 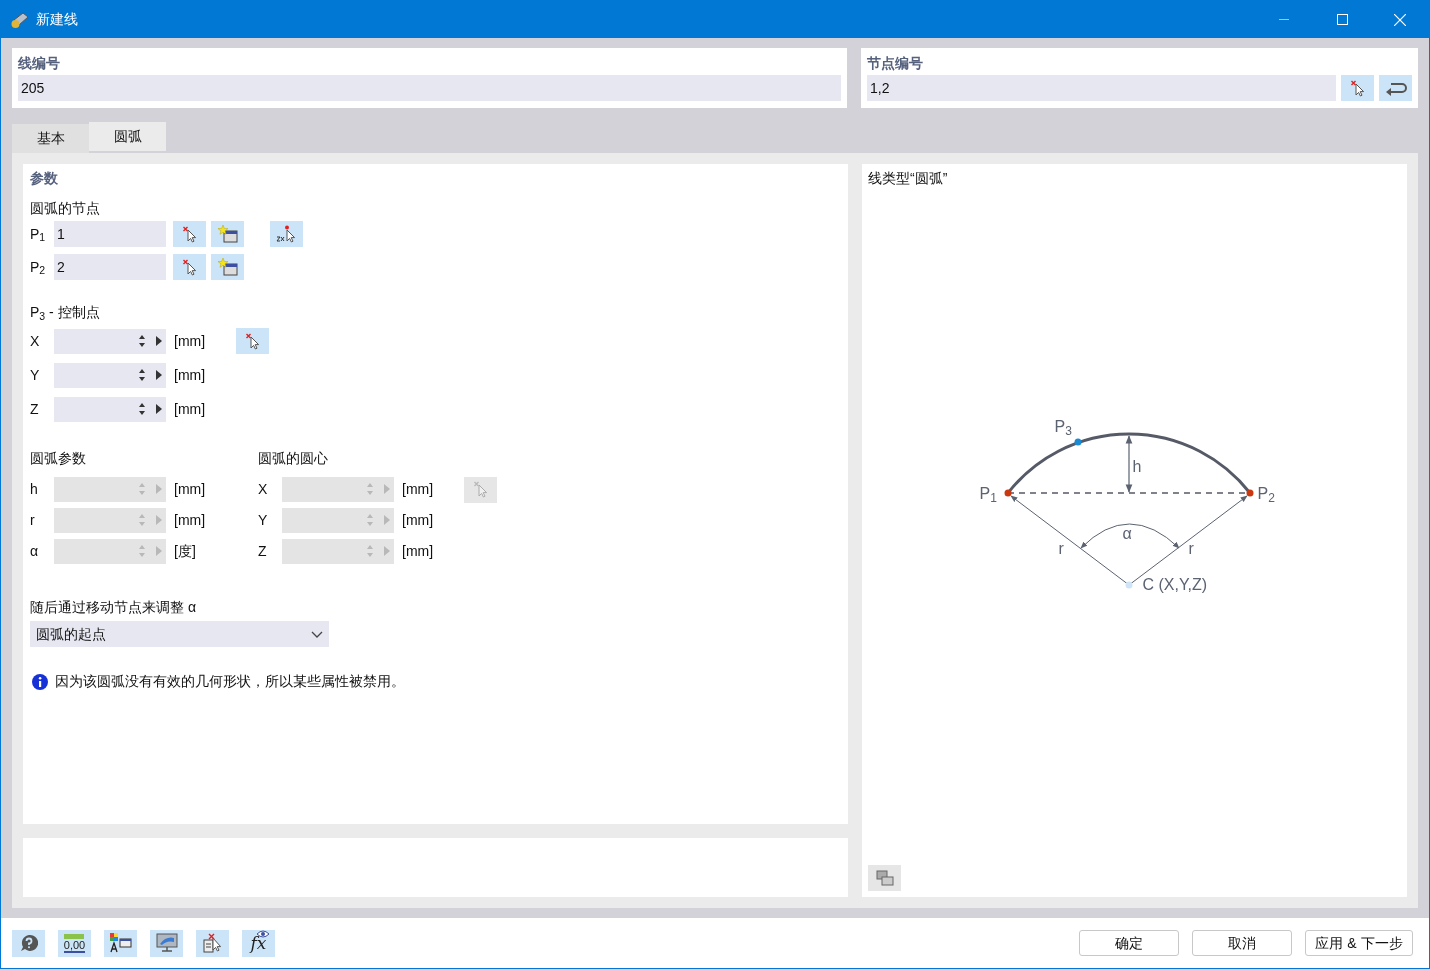 I want to click on dialog-button: 取消, so click(x=1242, y=943).